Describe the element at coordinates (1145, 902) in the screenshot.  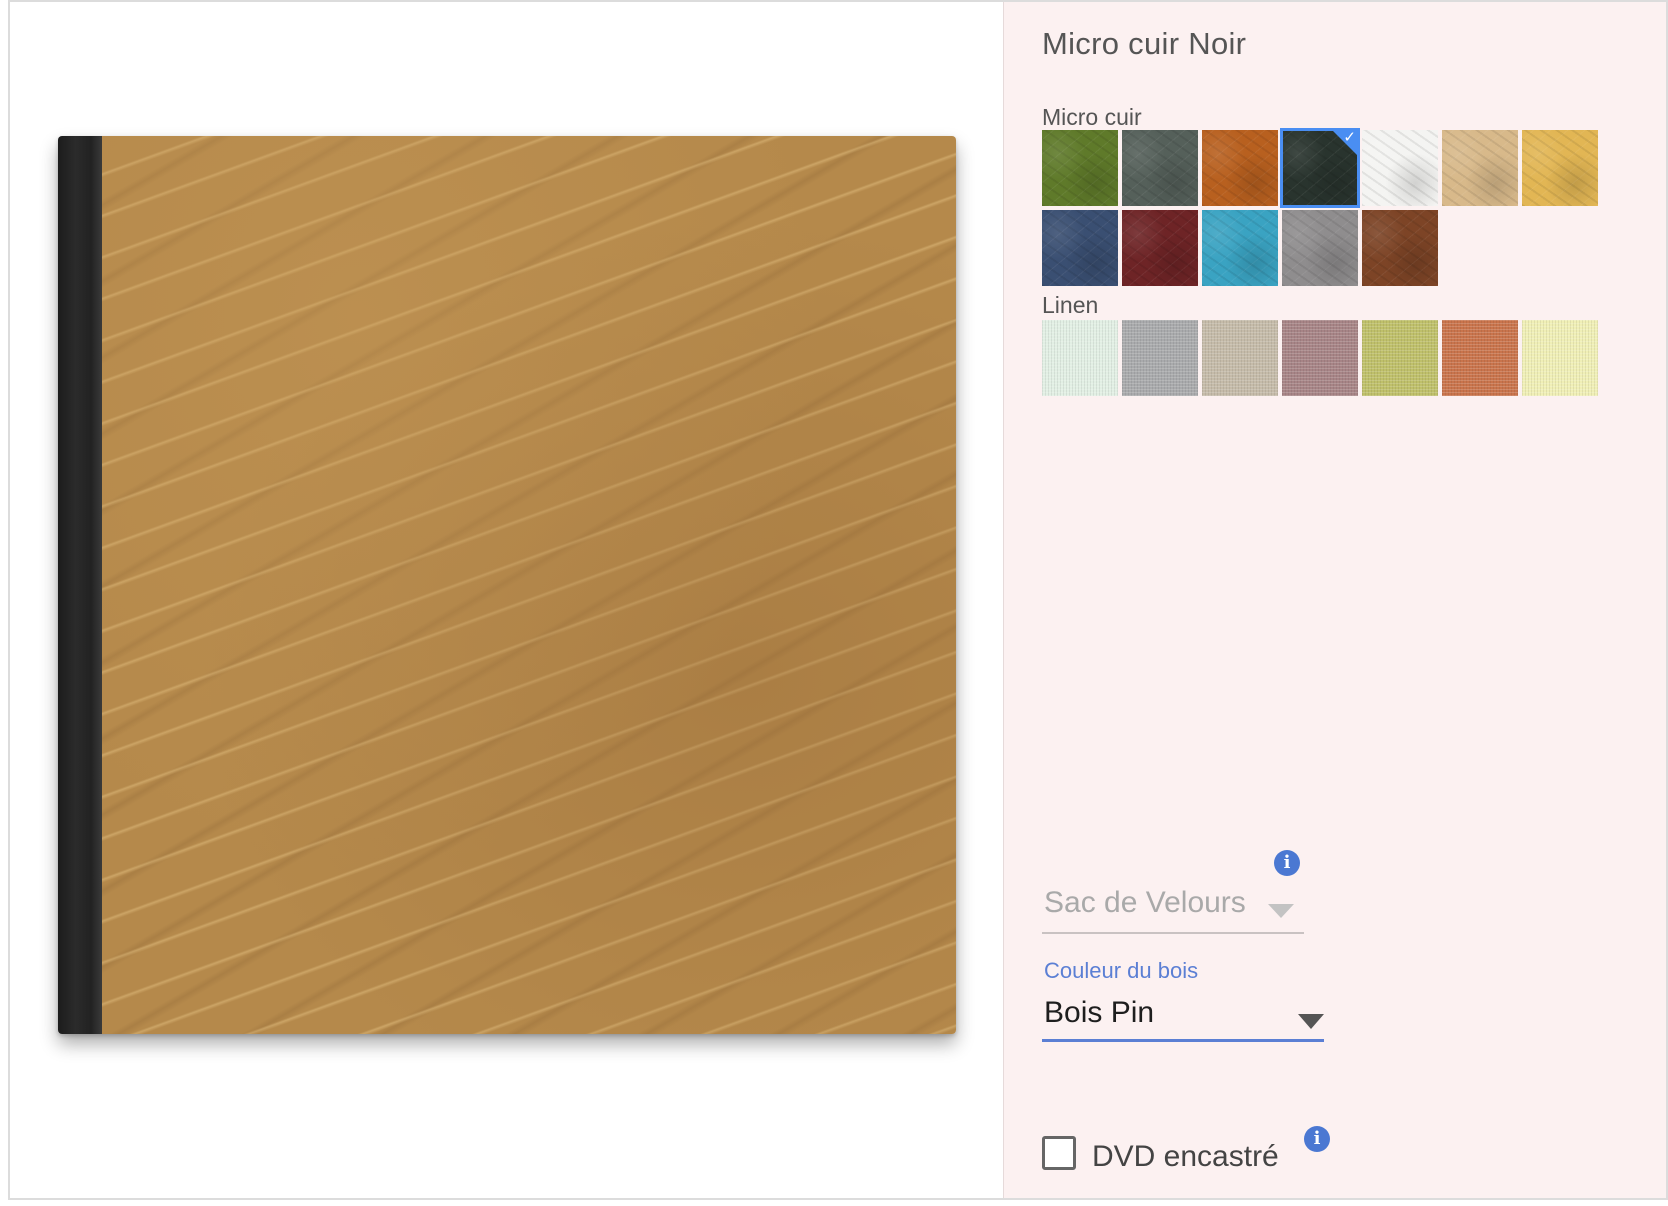
I see `sac-de-velours-value: Sac de Velours` at that location.